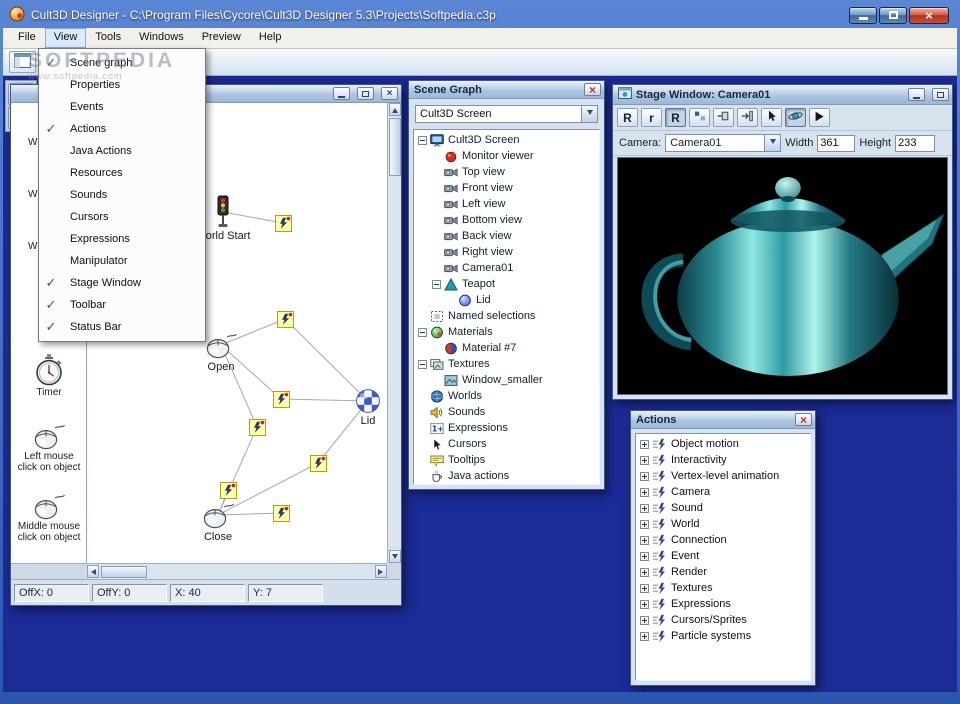 This screenshot has width=960, height=704. Describe the element at coordinates (122, 129) in the screenshot. I see `view-menu-item-actions: ✓ Actions` at that location.